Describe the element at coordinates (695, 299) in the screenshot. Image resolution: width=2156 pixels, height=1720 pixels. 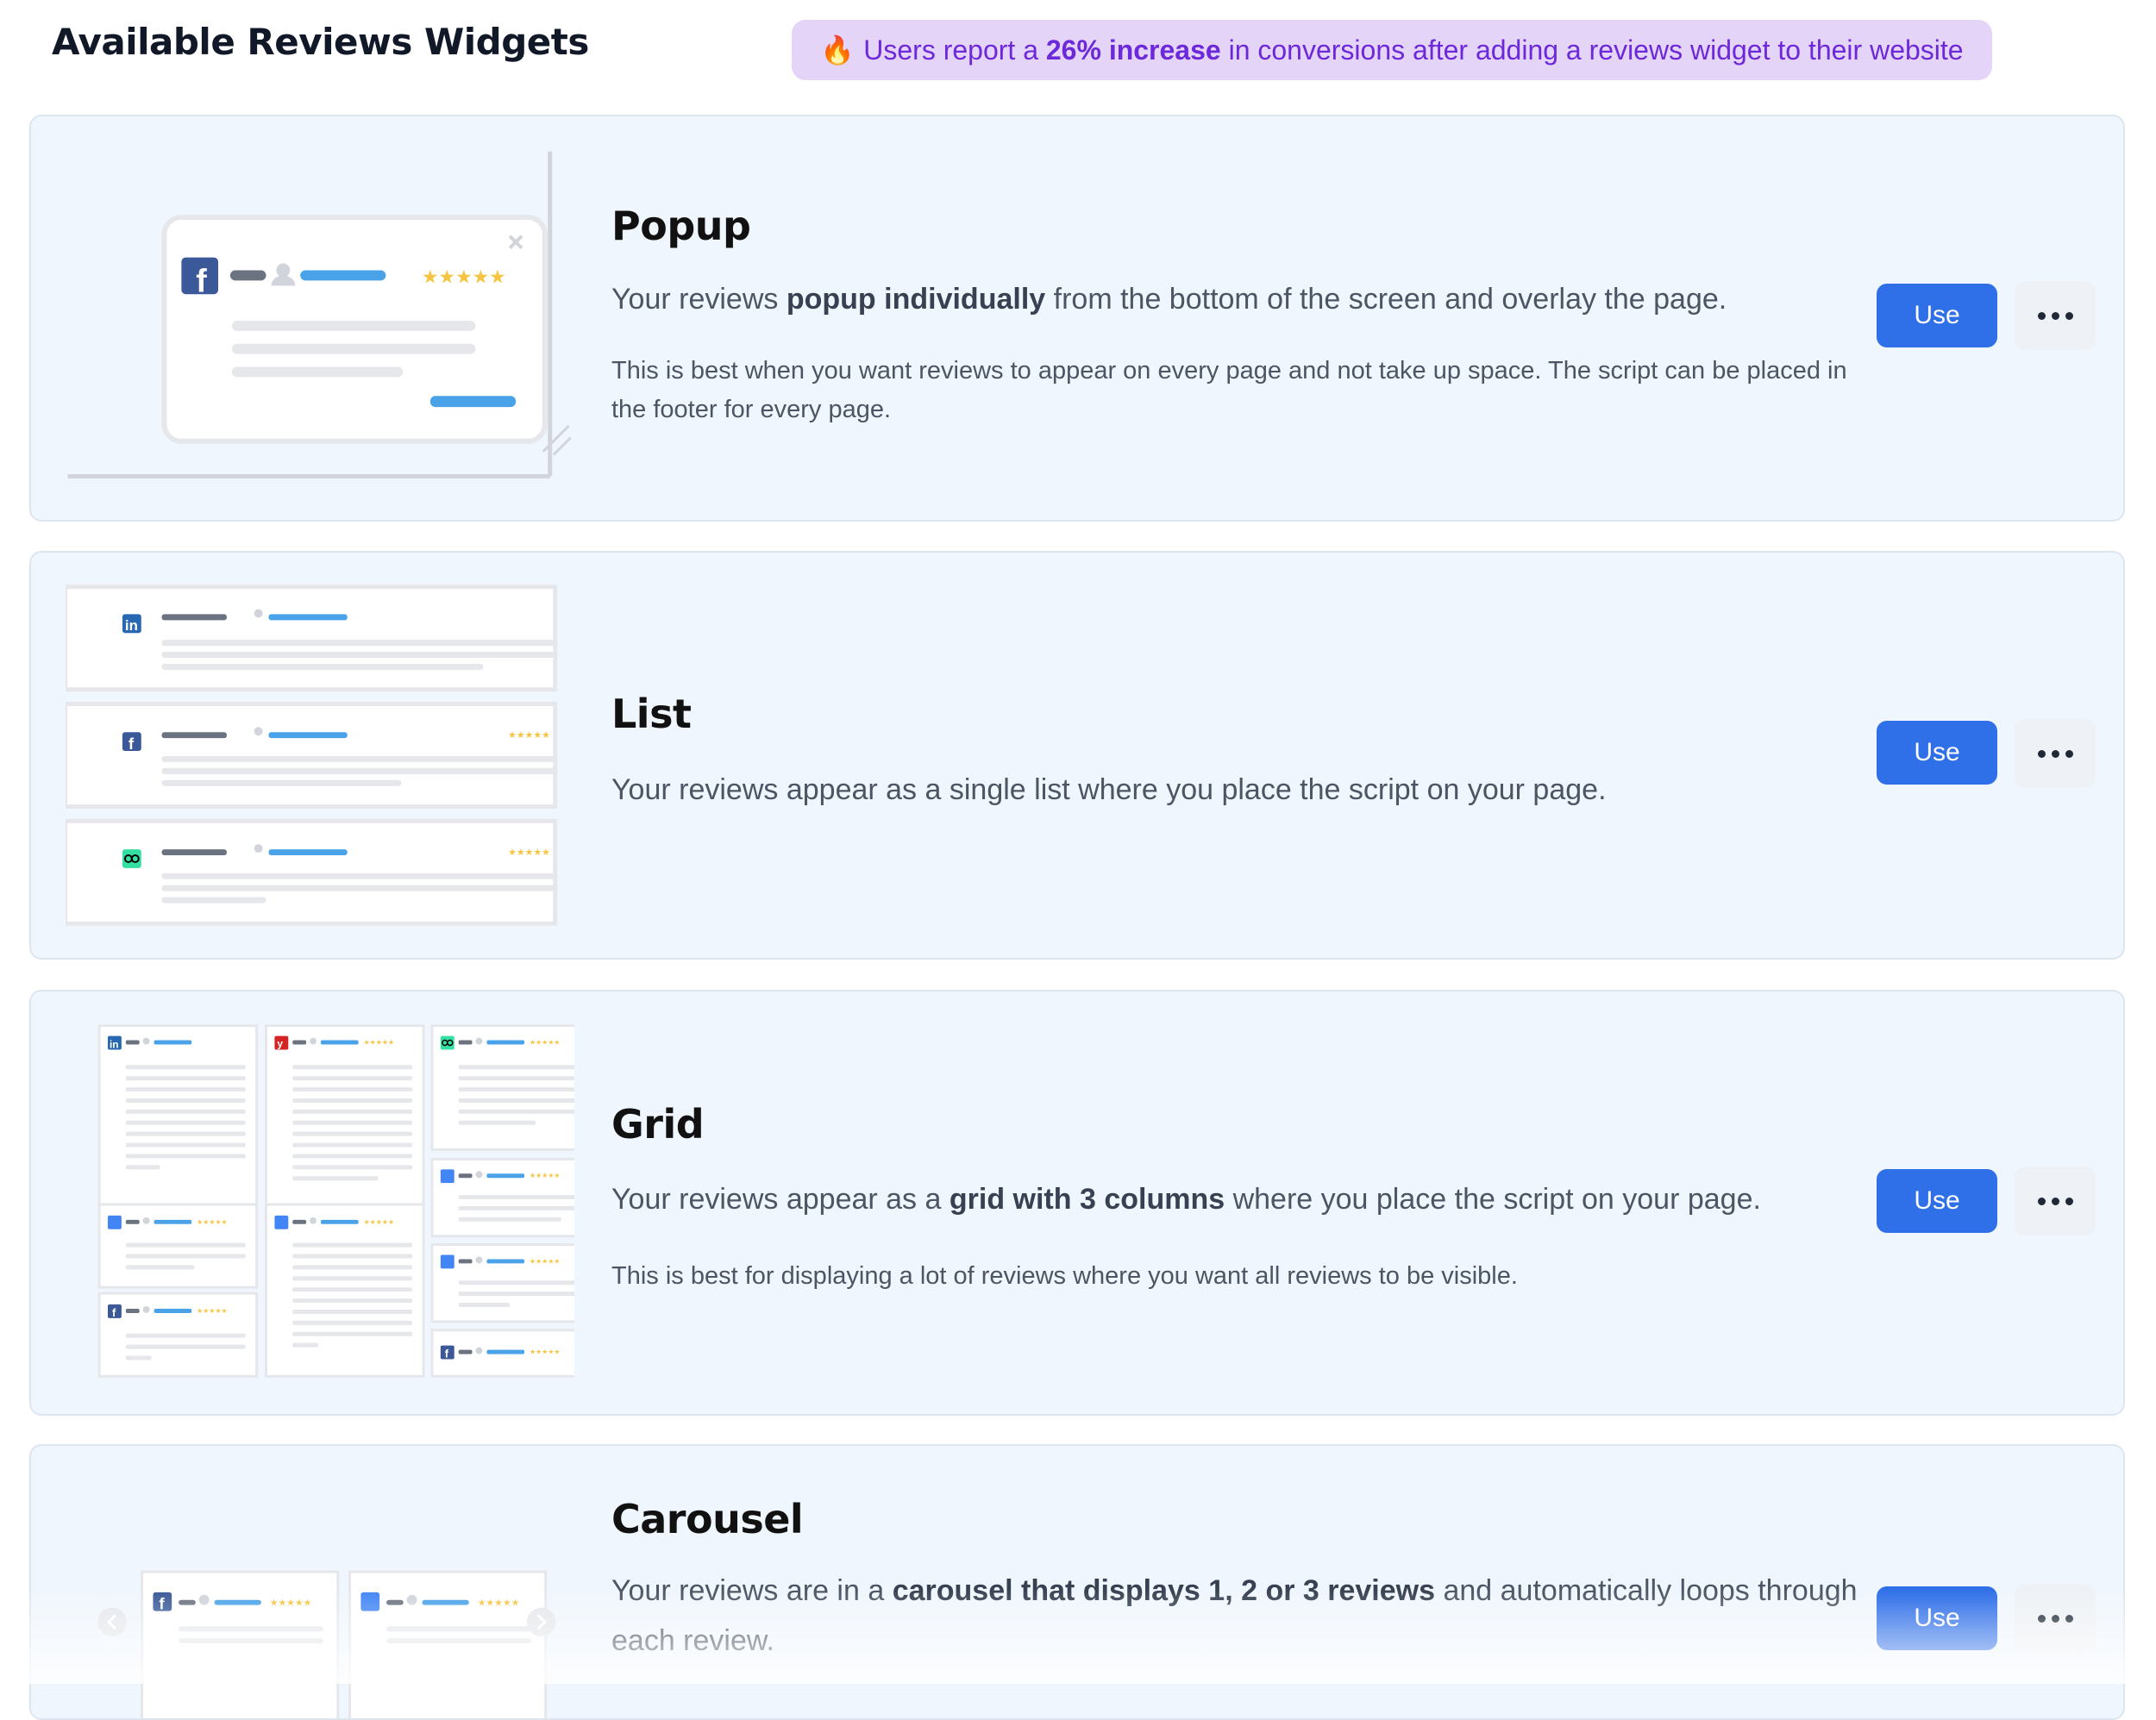
I see `desc-text: Your reviews` at that location.